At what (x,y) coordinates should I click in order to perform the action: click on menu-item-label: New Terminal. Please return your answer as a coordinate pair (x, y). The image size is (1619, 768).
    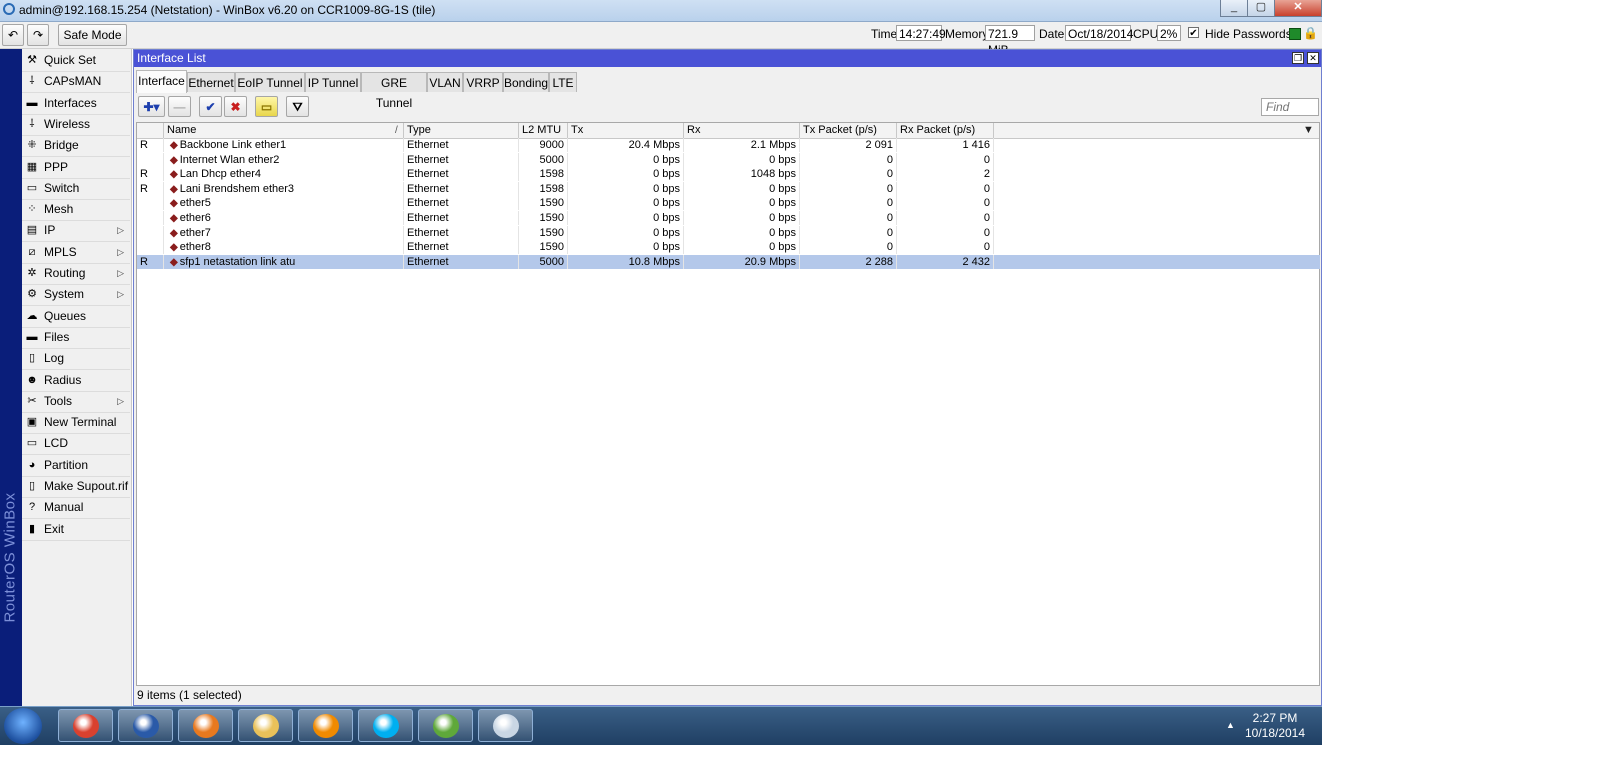
    Looking at the image, I should click on (80, 422).